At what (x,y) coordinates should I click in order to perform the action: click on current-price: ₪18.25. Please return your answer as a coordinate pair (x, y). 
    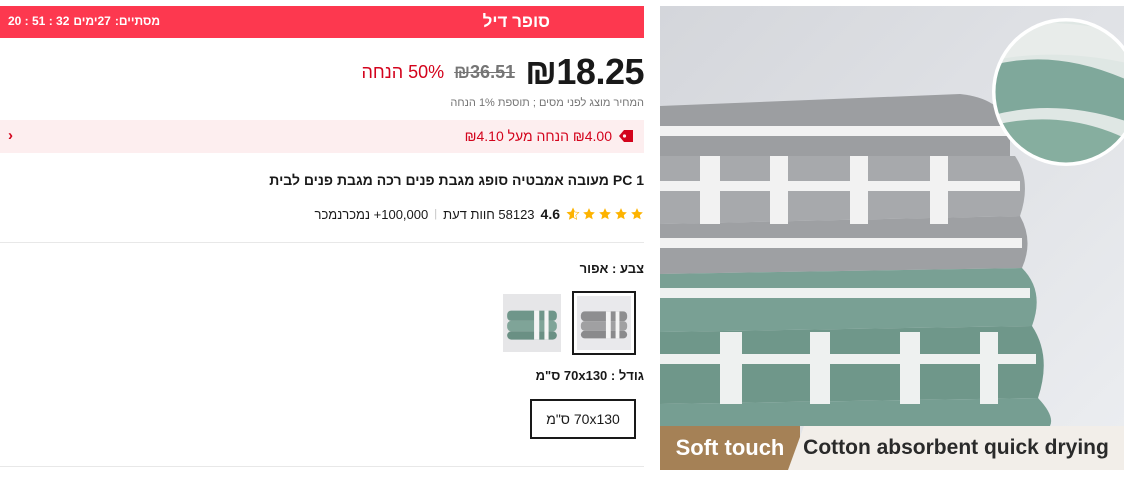
    Looking at the image, I should click on (584, 71).